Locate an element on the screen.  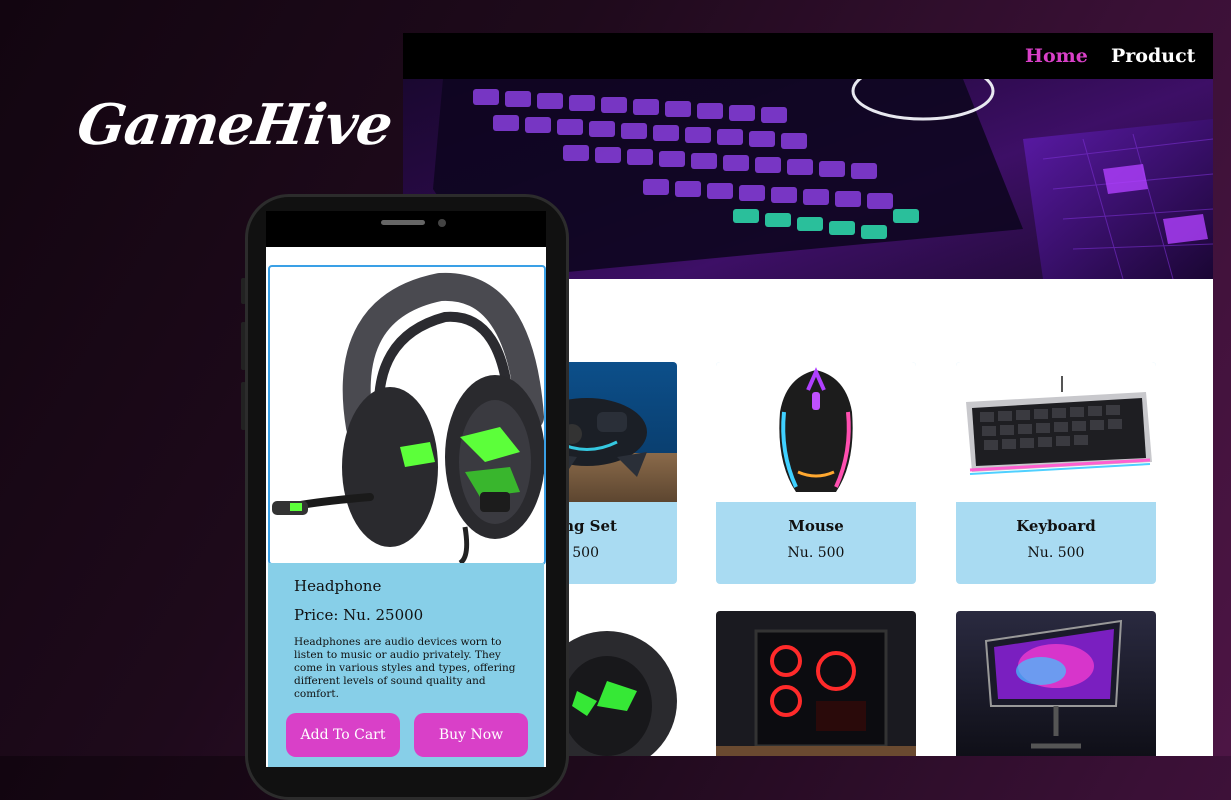
phone-notch is located at coordinates (406, 229).